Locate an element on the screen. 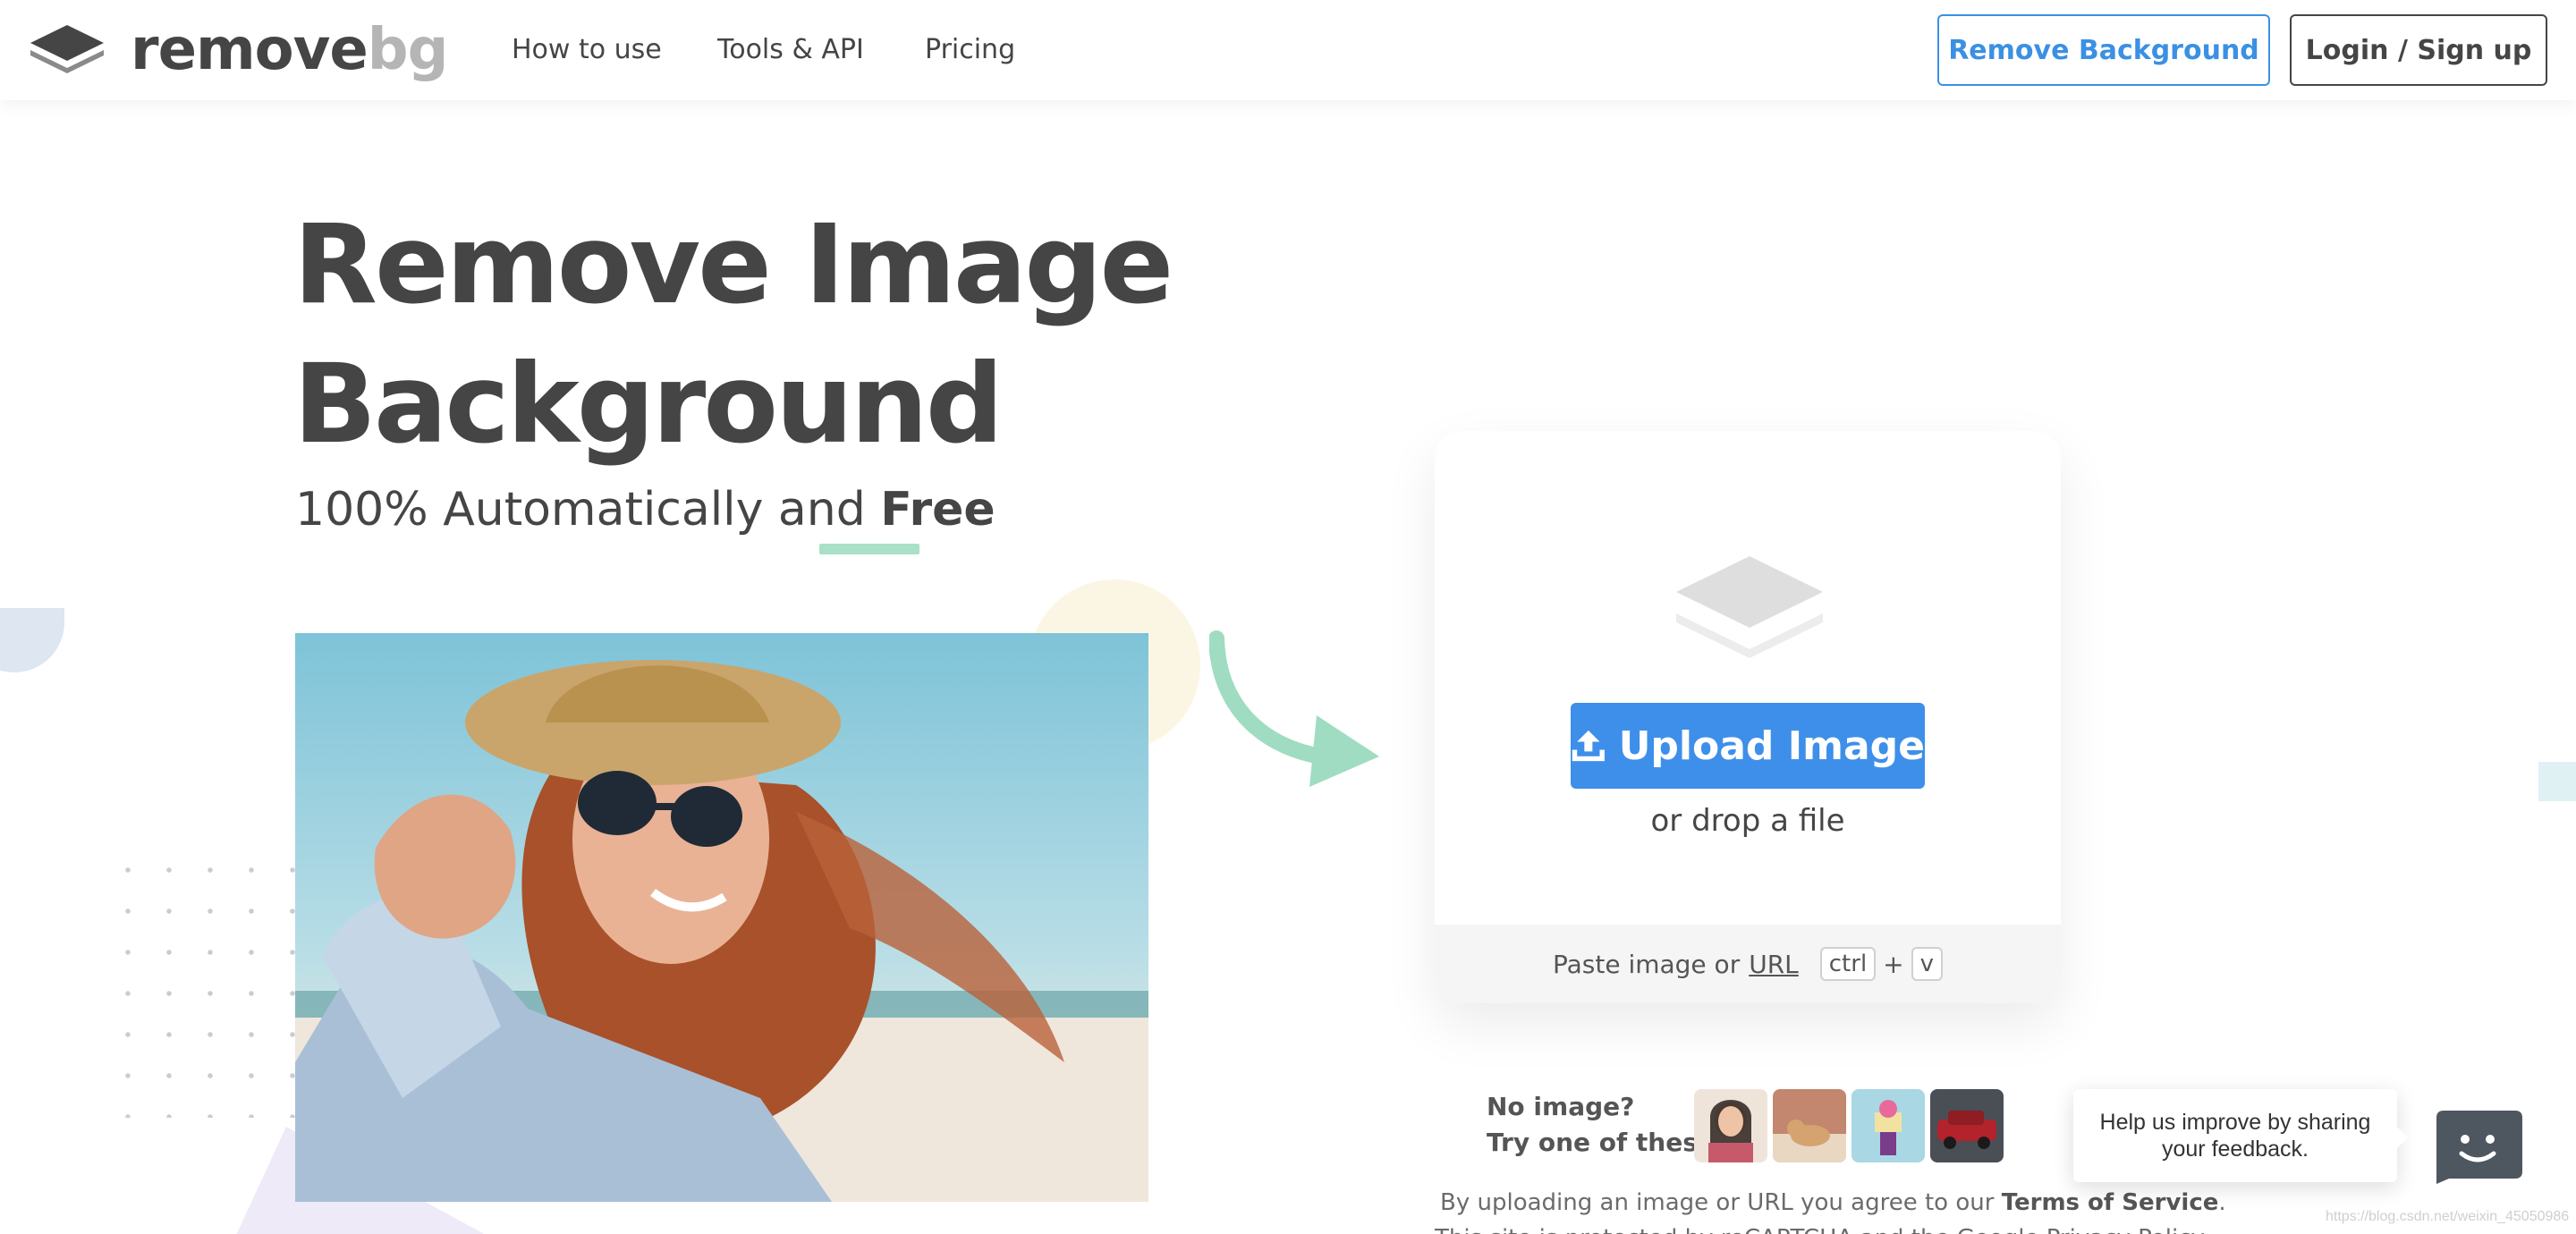  paste-hint-bar: Paste image or URL ctrl + v is located at coordinates (1748, 964).